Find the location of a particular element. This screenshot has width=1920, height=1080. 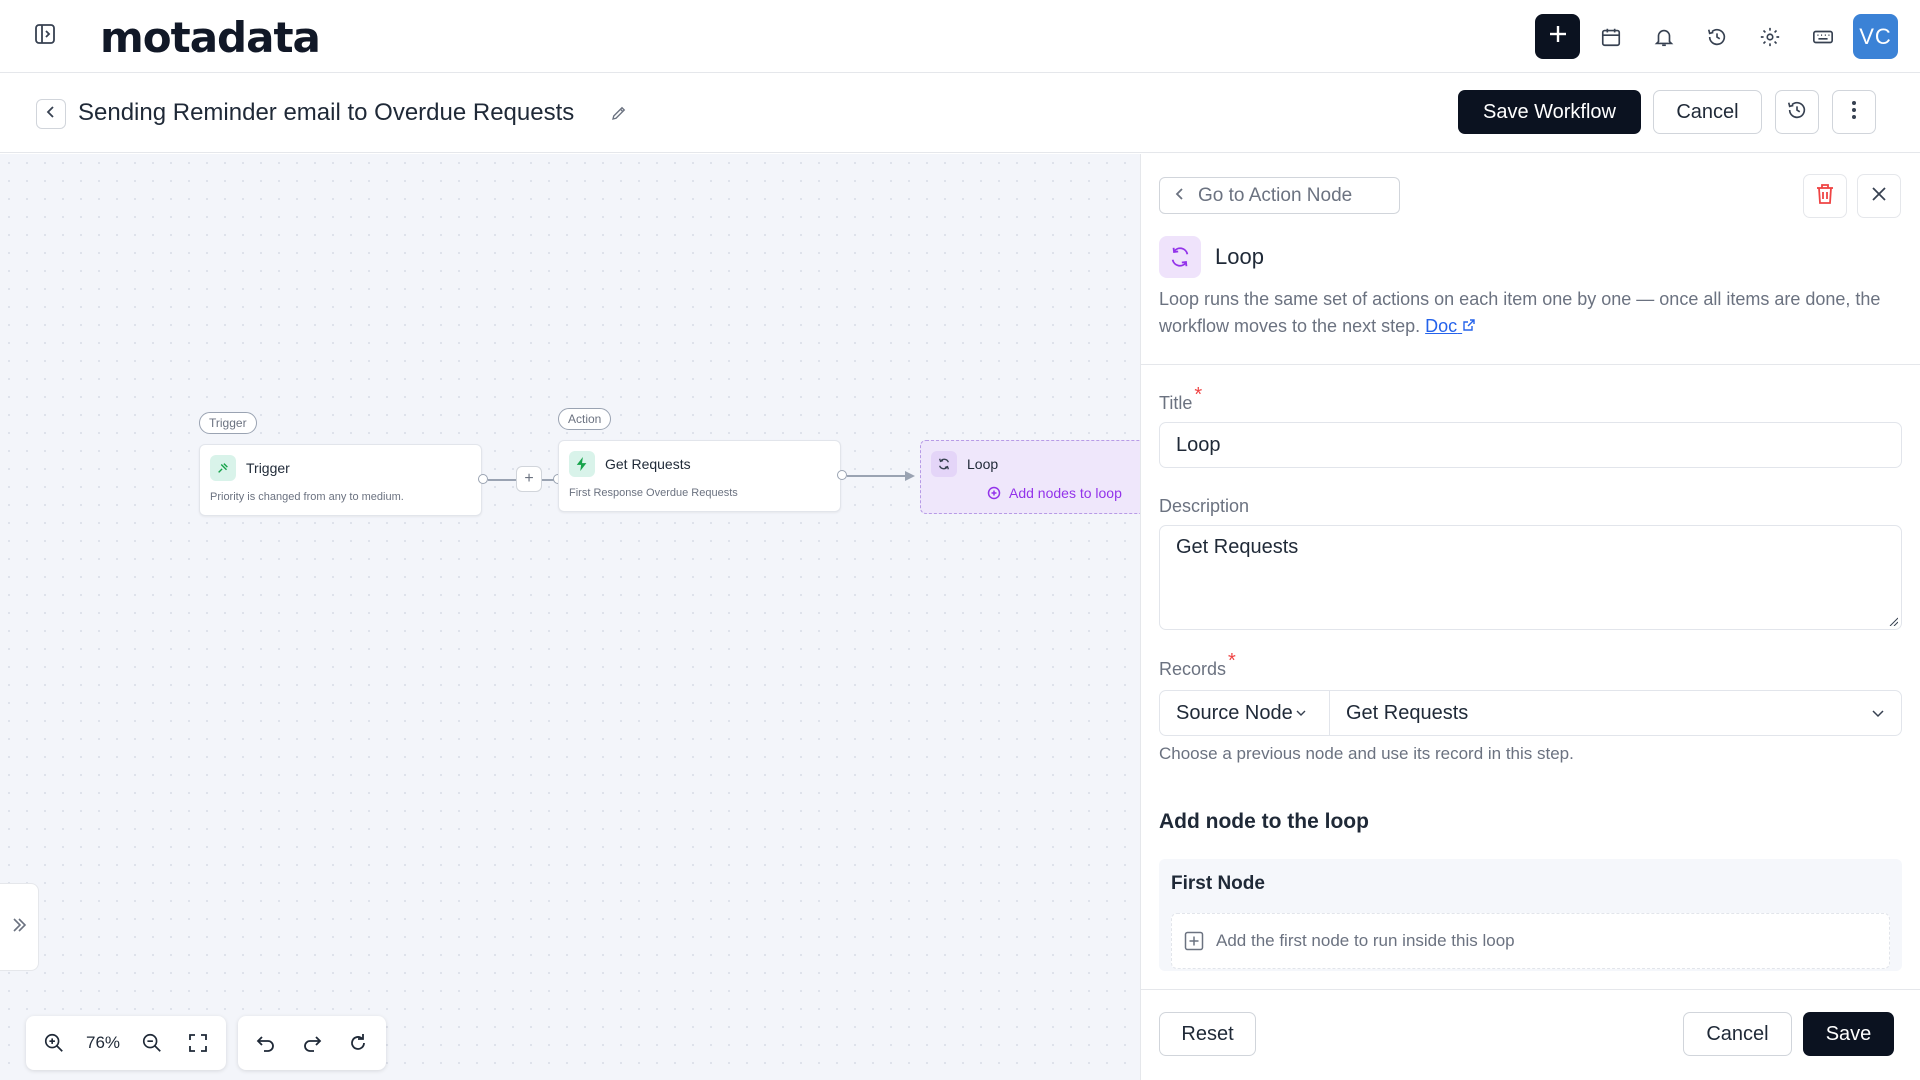

panel-footer: Reset Cancel Save is located at coordinates (1530, 1034).